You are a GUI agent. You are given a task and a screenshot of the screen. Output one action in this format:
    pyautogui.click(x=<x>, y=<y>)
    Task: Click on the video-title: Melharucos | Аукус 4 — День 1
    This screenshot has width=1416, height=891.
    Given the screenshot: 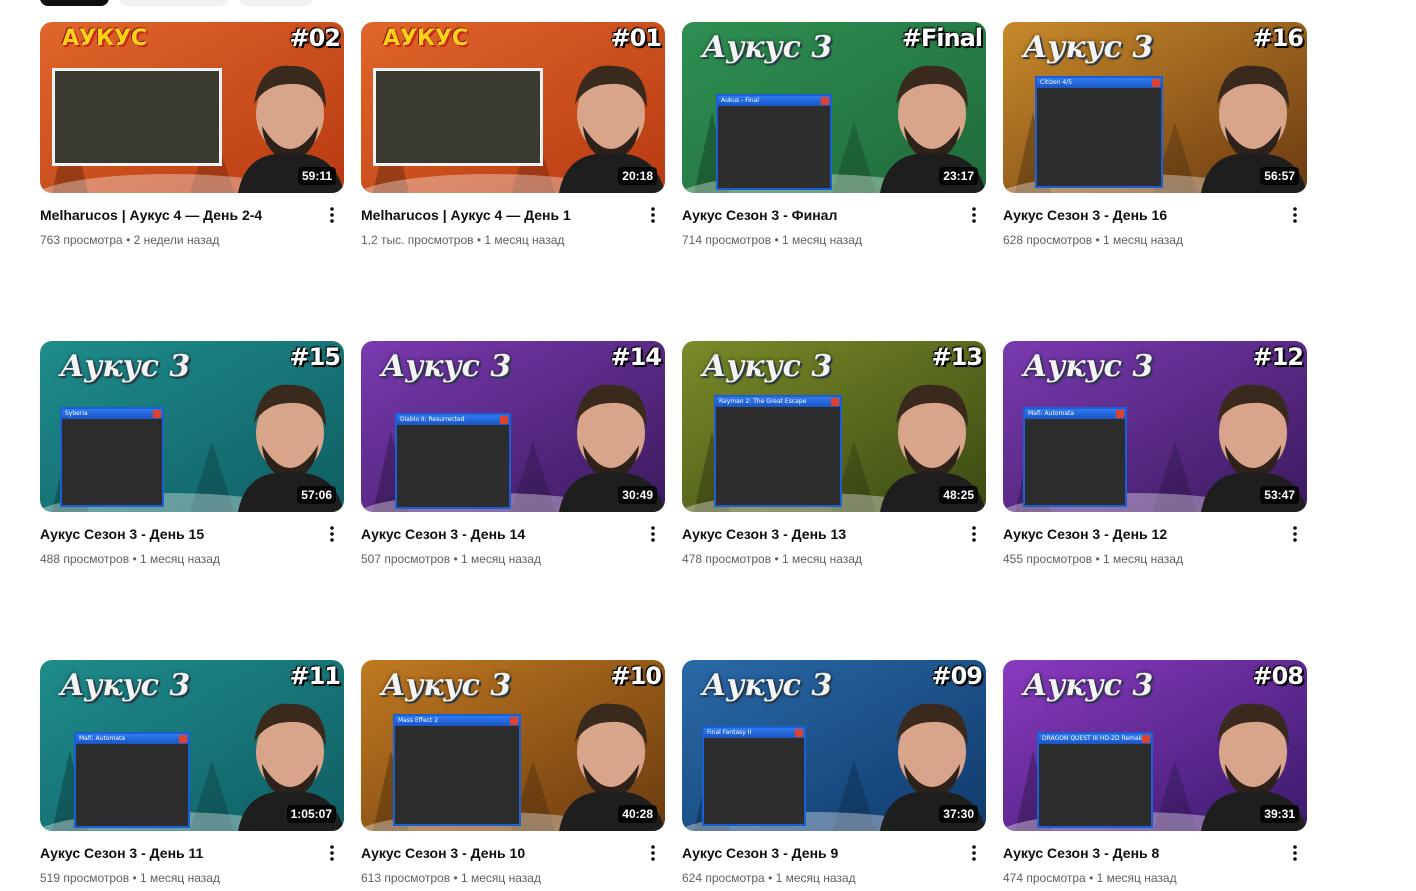 What is the action you would take?
    pyautogui.click(x=513, y=215)
    